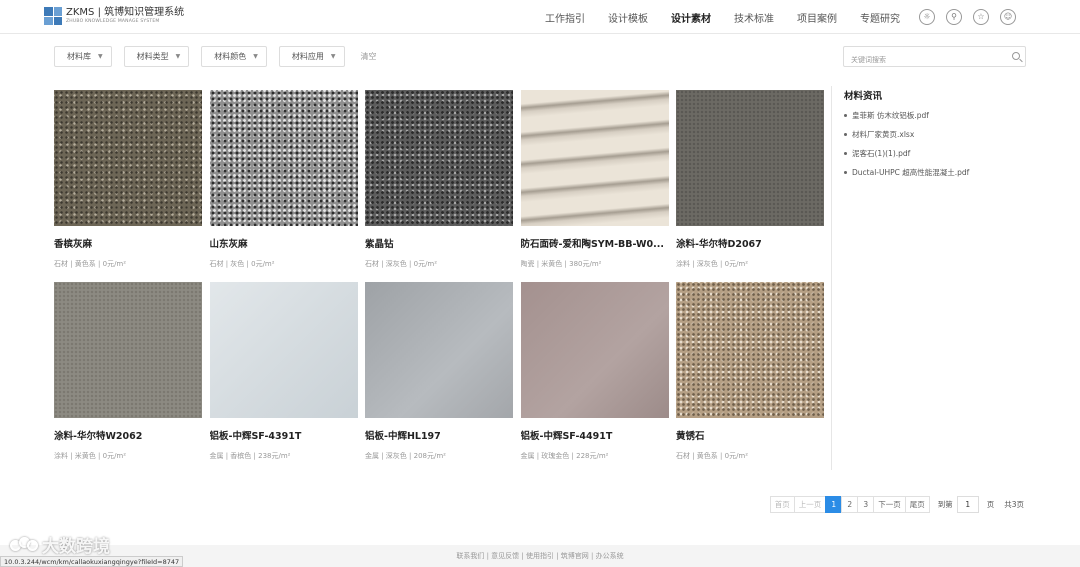 This screenshot has width=1080, height=567. I want to click on filter-material-type: 材料类型 ▼, so click(156, 56).